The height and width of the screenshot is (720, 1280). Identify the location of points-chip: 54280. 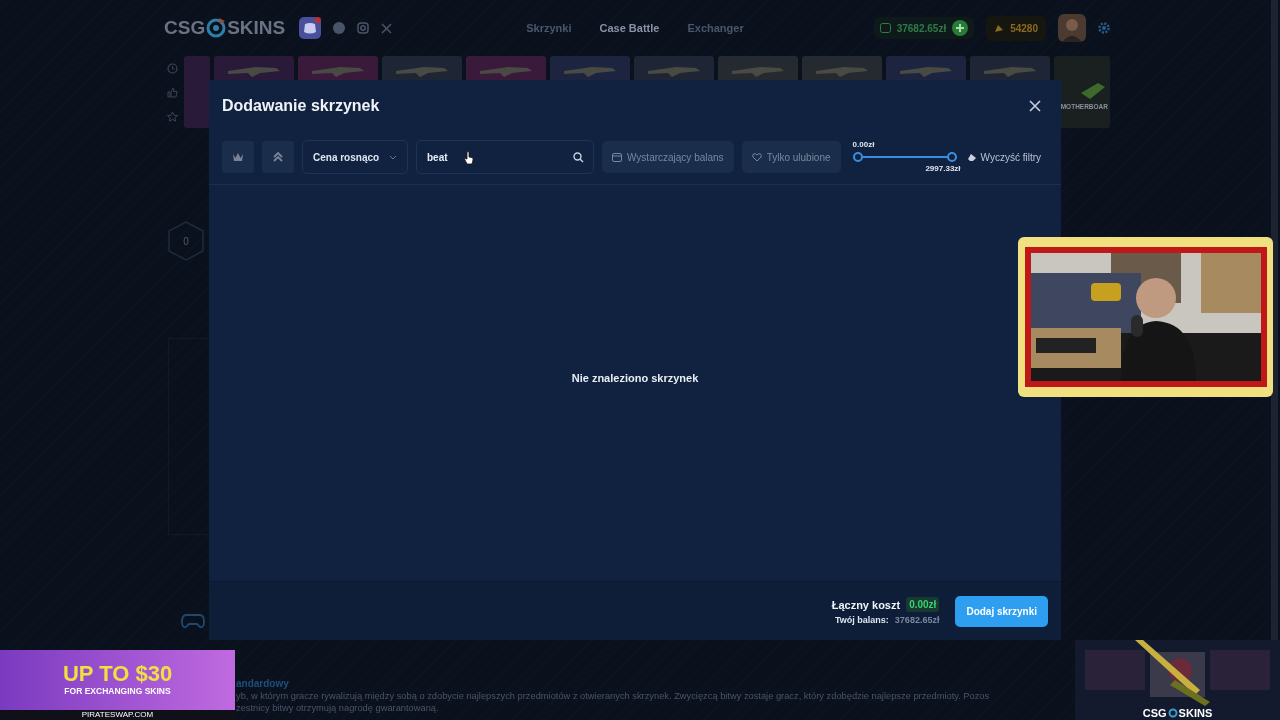
(1016, 28).